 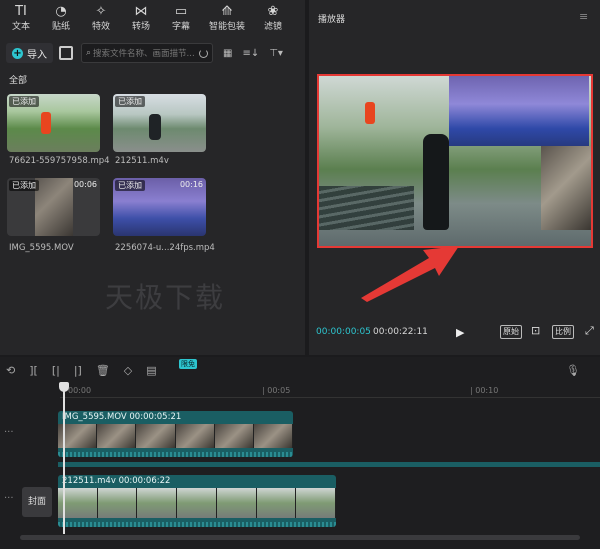 What do you see at coordinates (203, 53) in the screenshot?
I see `loading-icon` at bounding box center [203, 53].